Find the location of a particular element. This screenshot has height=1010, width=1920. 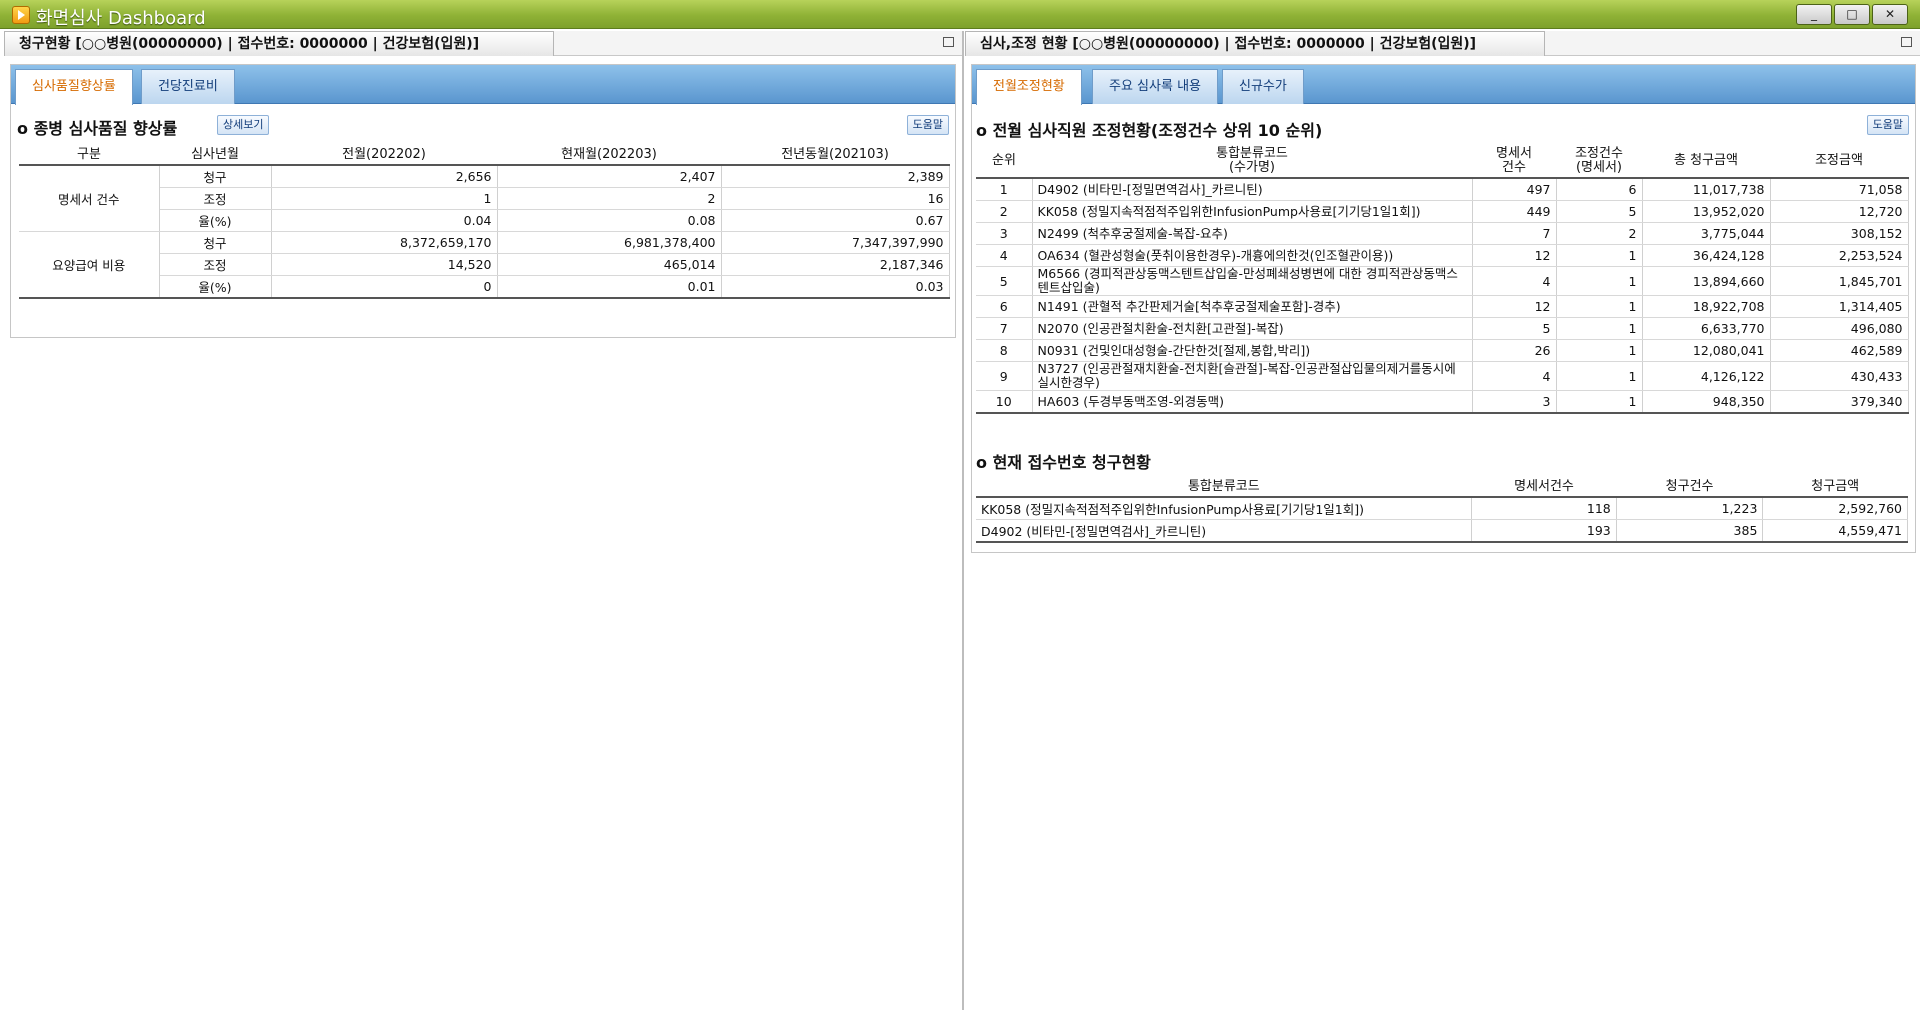

cell-claim-amount: 11,017,738 is located at coordinates (1706, 189).